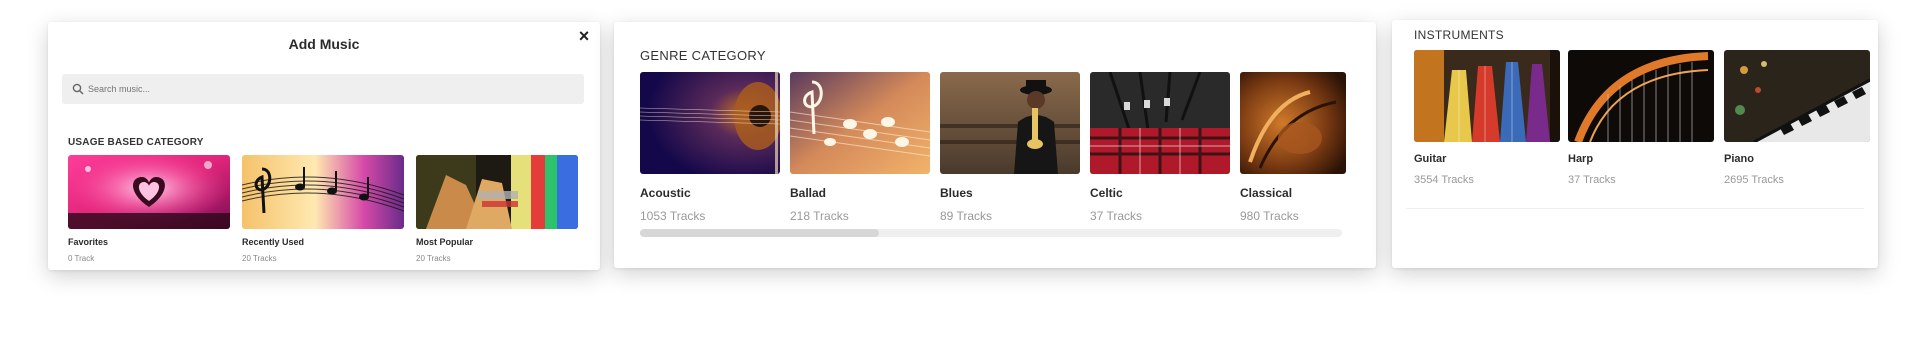 The height and width of the screenshot is (337, 1920). I want to click on ballad-thumbnail, so click(860, 123).